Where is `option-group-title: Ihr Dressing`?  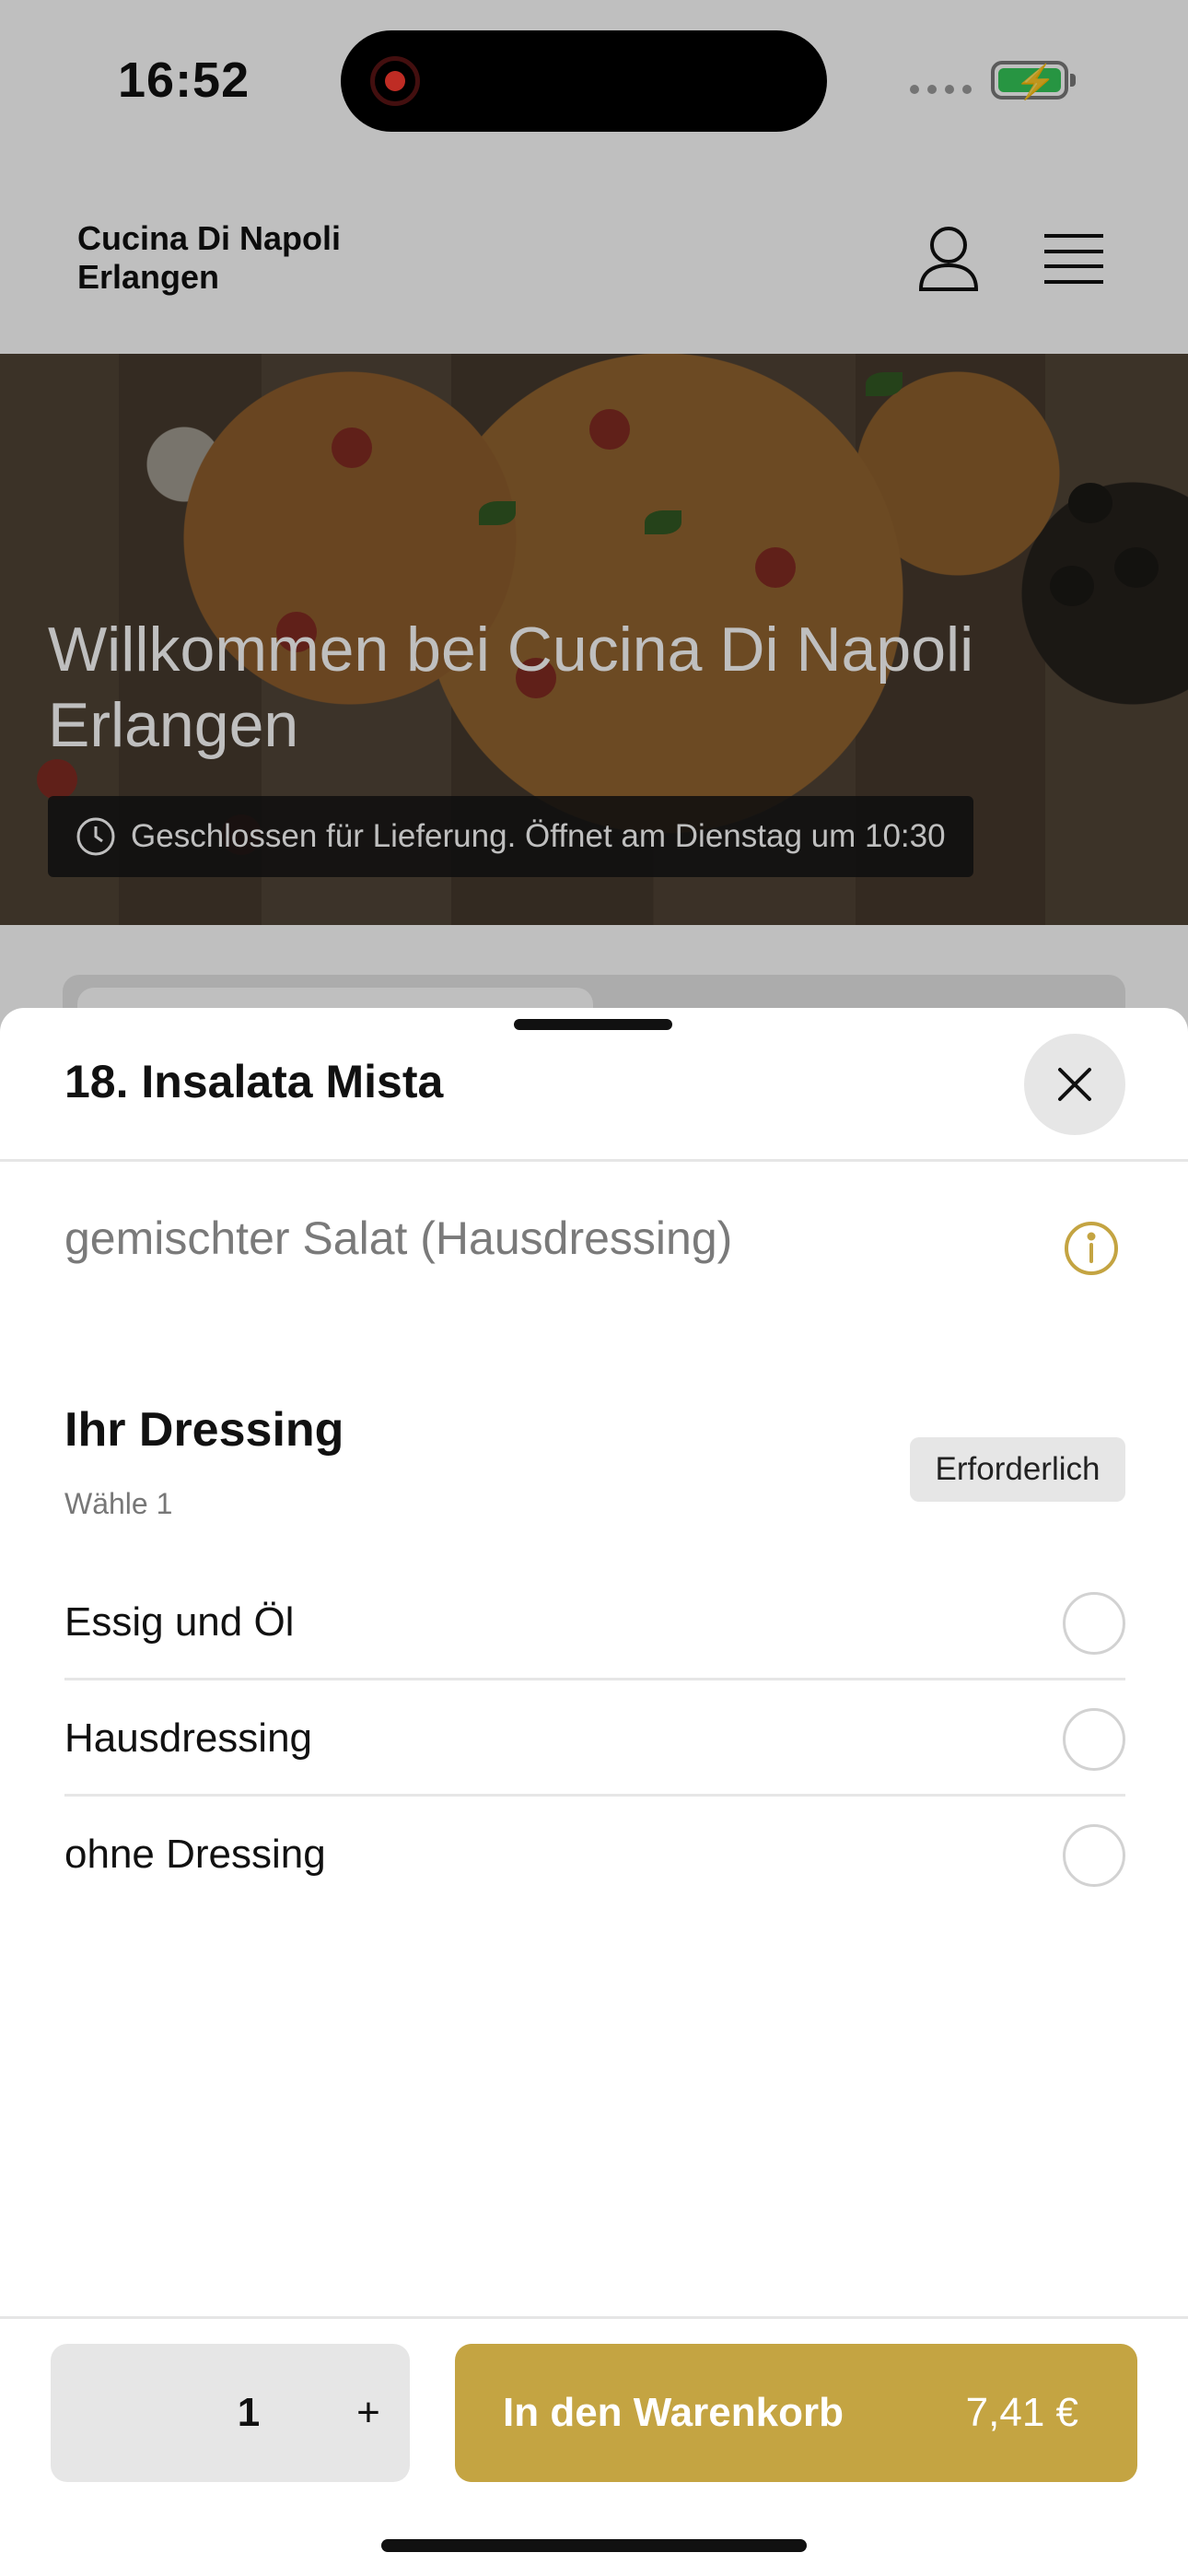 option-group-title: Ihr Dressing is located at coordinates (204, 1430).